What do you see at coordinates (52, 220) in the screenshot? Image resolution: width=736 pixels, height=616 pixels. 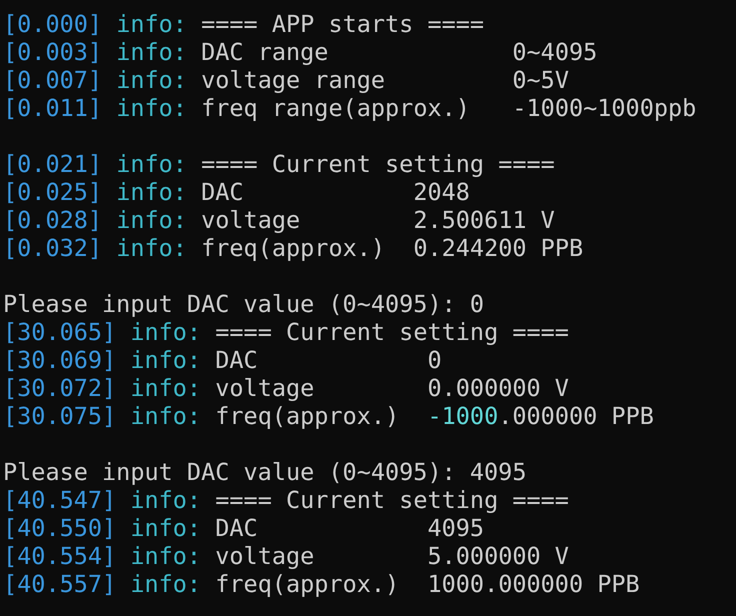 I see `log-timestamp: [0.028]` at bounding box center [52, 220].